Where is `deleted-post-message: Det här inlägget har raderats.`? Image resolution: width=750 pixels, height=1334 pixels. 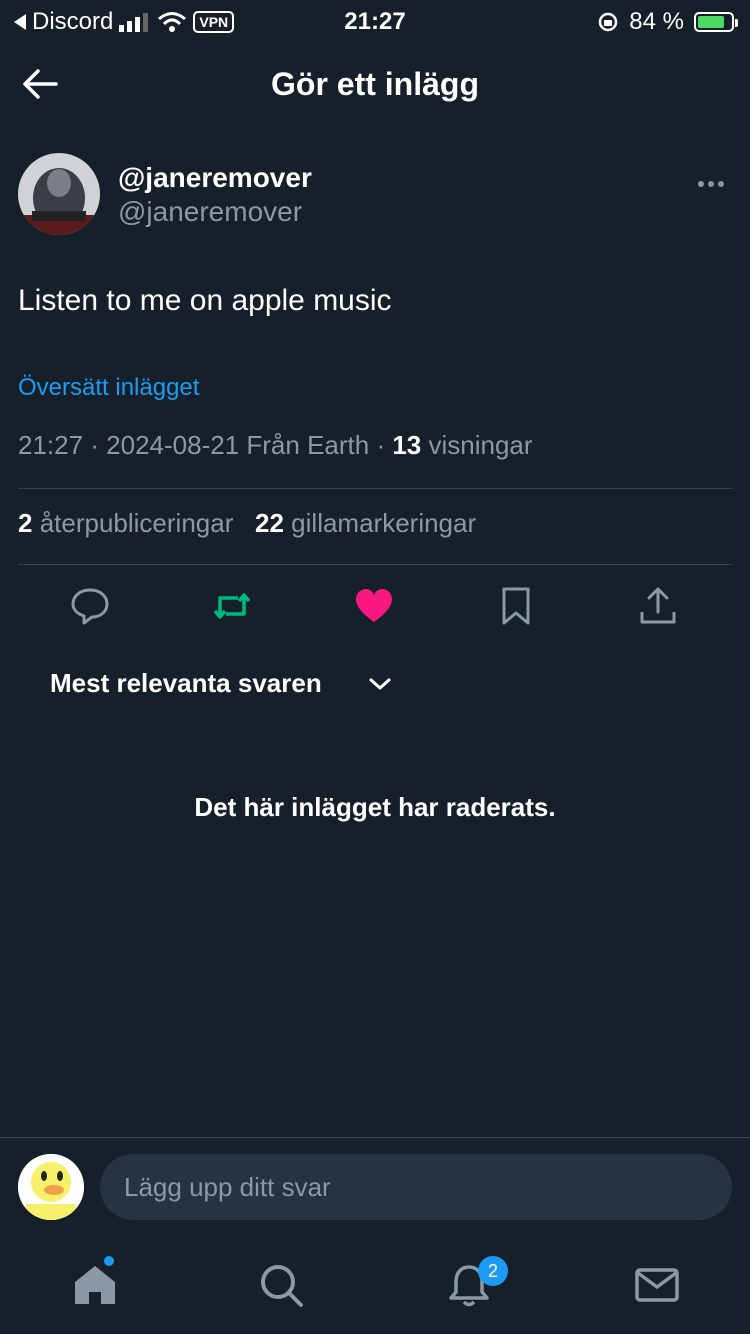
deleted-post-message: Det här inlägget har raderats. is located at coordinates (375, 807).